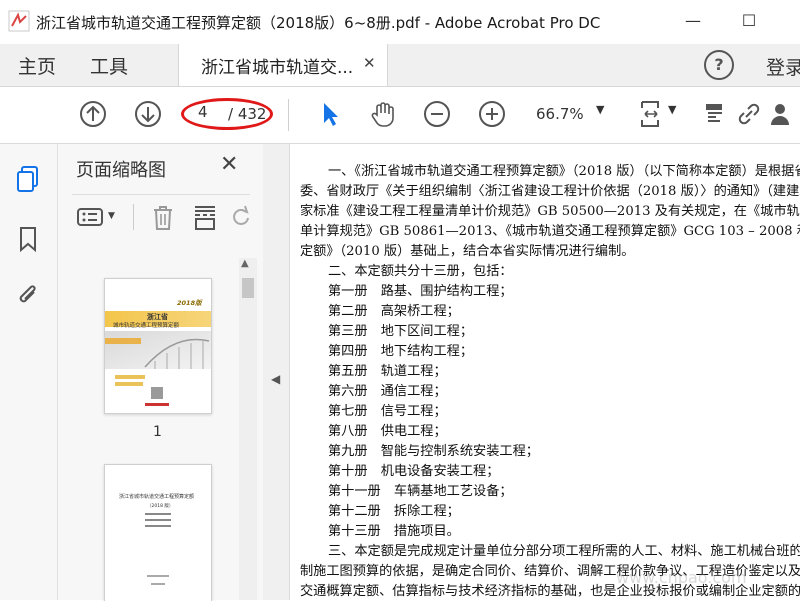 The height and width of the screenshot is (601, 800). I want to click on select-arrow-icon, so click(329, 114).